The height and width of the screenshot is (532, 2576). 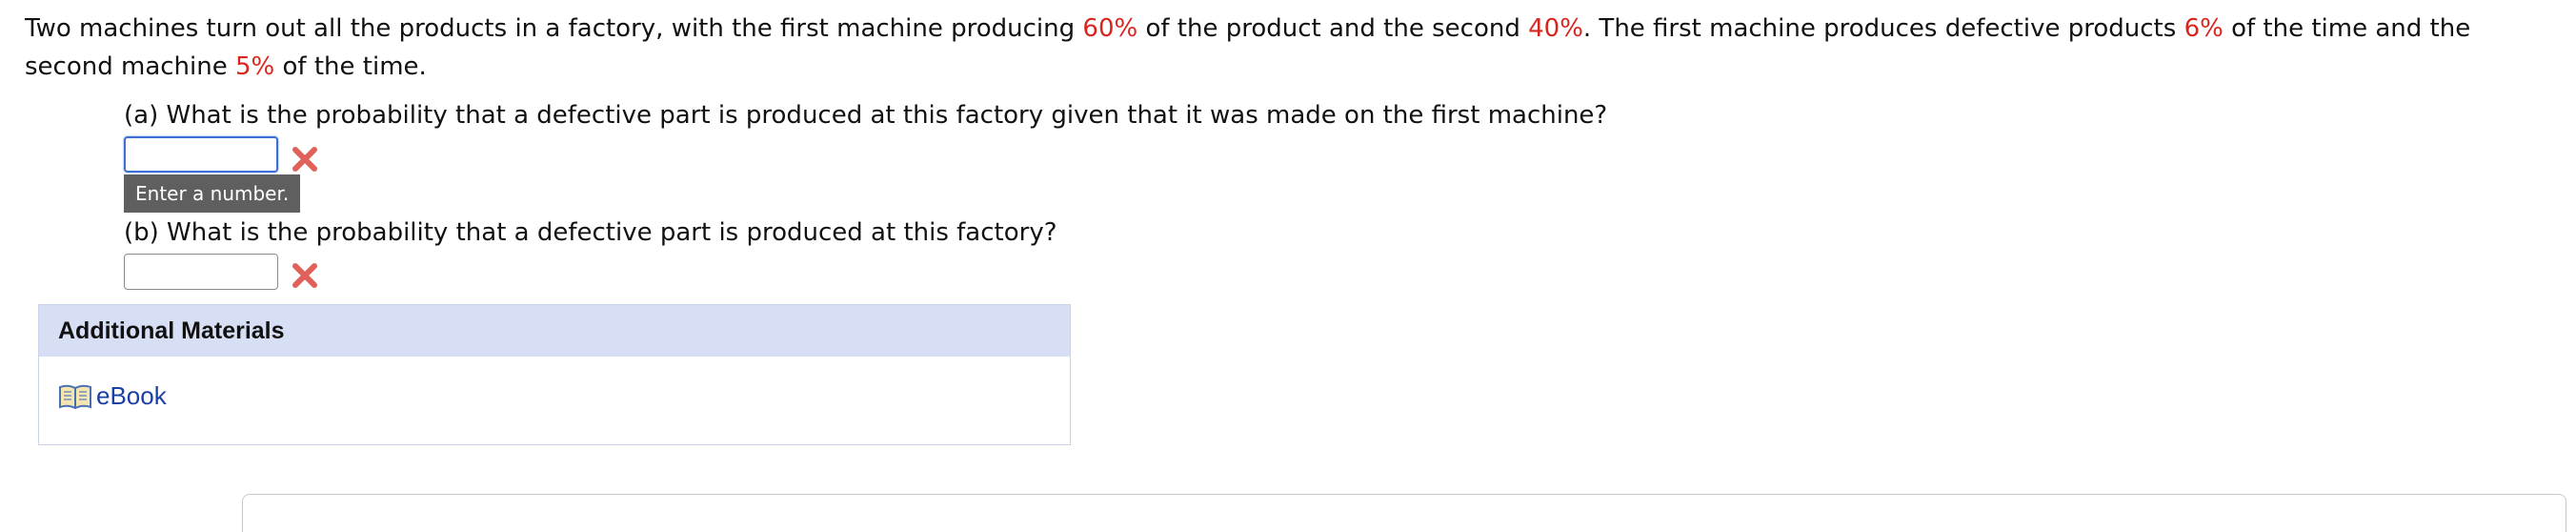 What do you see at coordinates (201, 272) in the screenshot?
I see `part-b-answer-input` at bounding box center [201, 272].